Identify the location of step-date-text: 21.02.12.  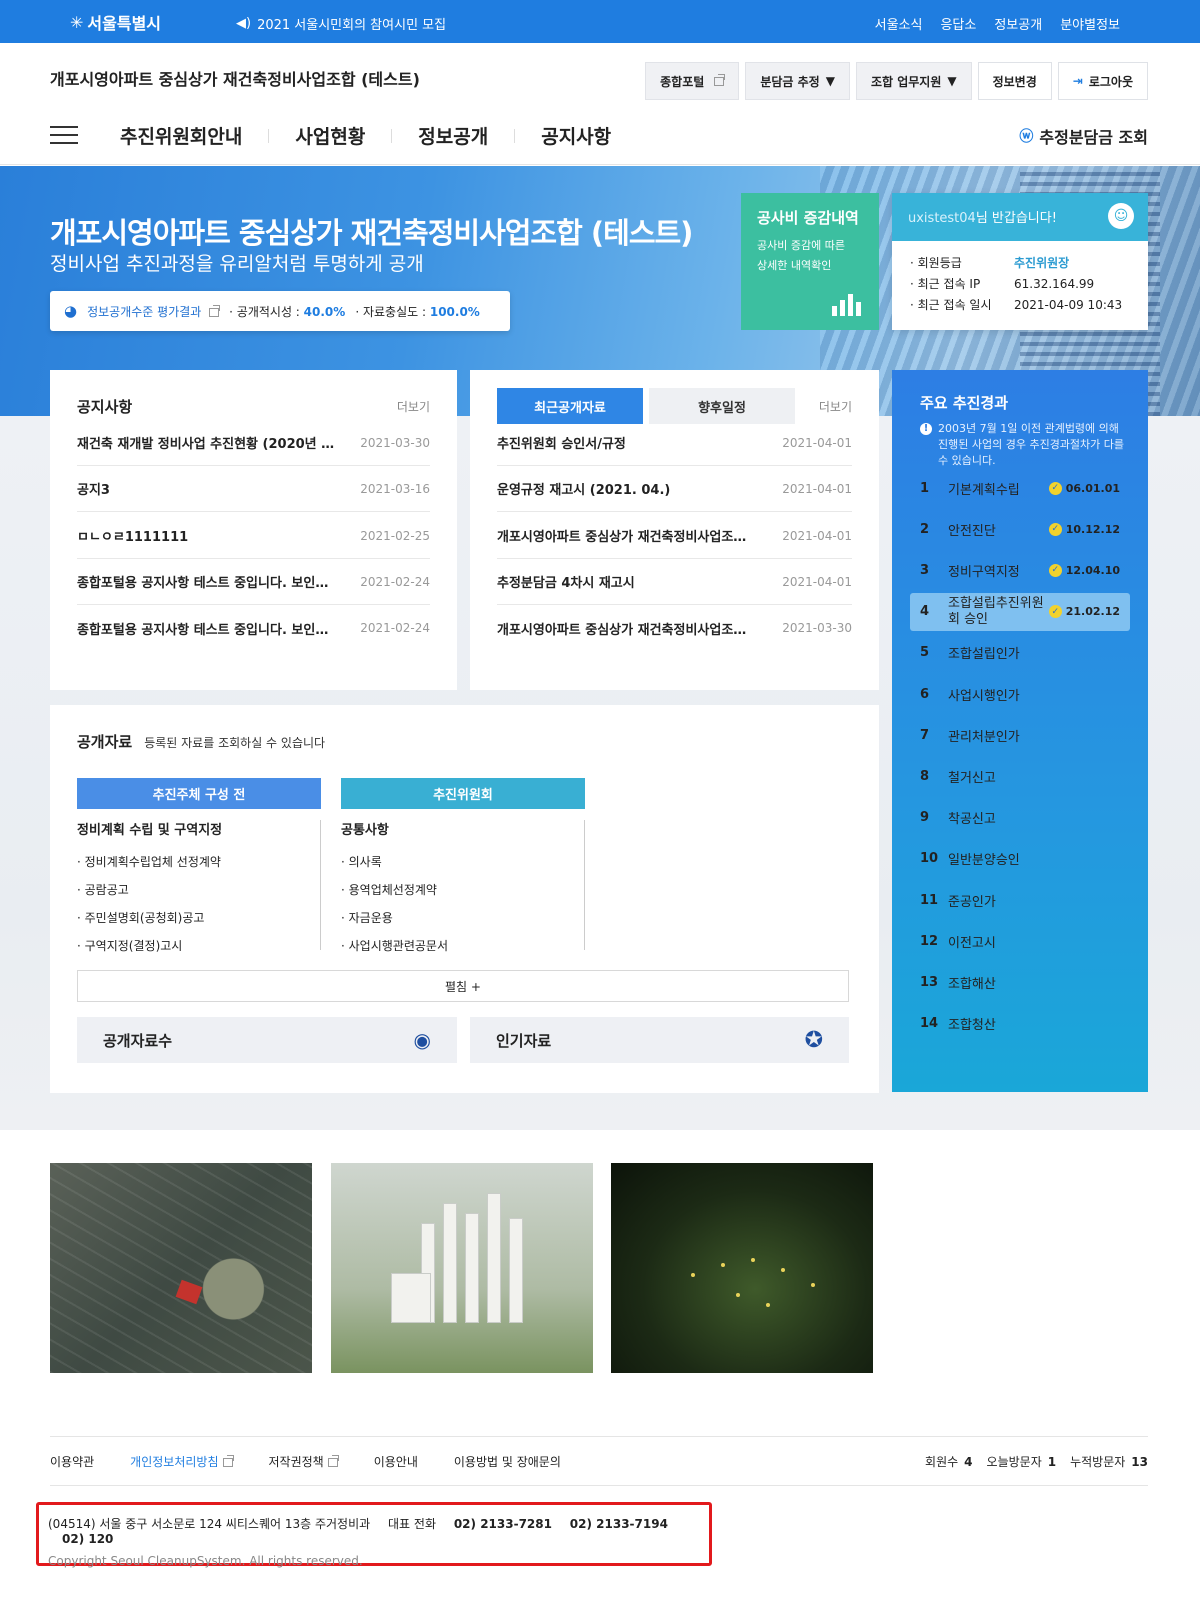
(1092, 611).